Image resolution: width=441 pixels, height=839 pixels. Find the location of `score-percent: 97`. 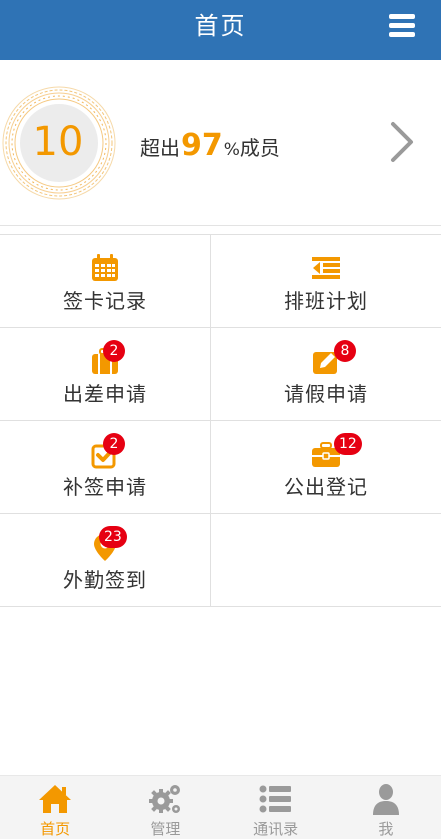

score-percent: 97 is located at coordinates (202, 145).